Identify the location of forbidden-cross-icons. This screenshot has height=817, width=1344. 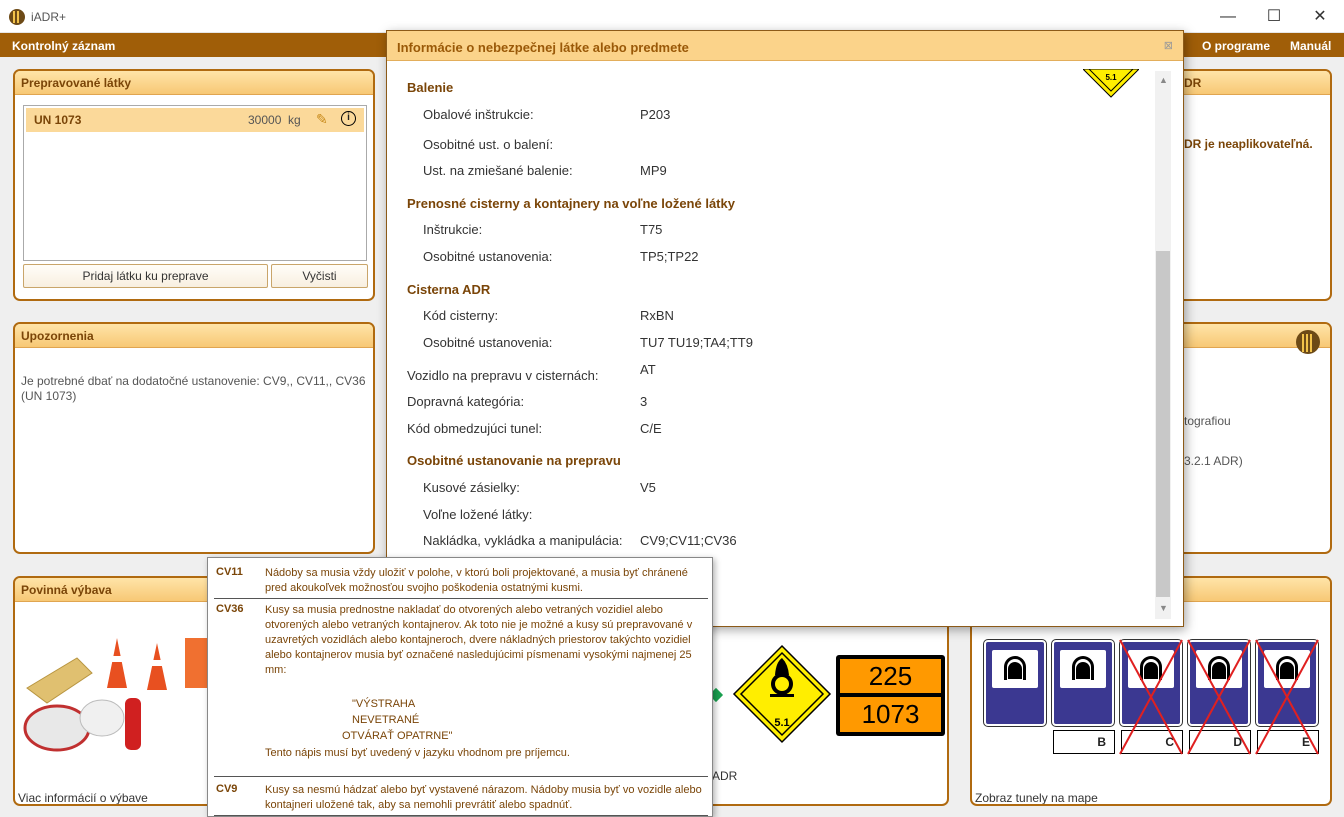
(1219, 697).